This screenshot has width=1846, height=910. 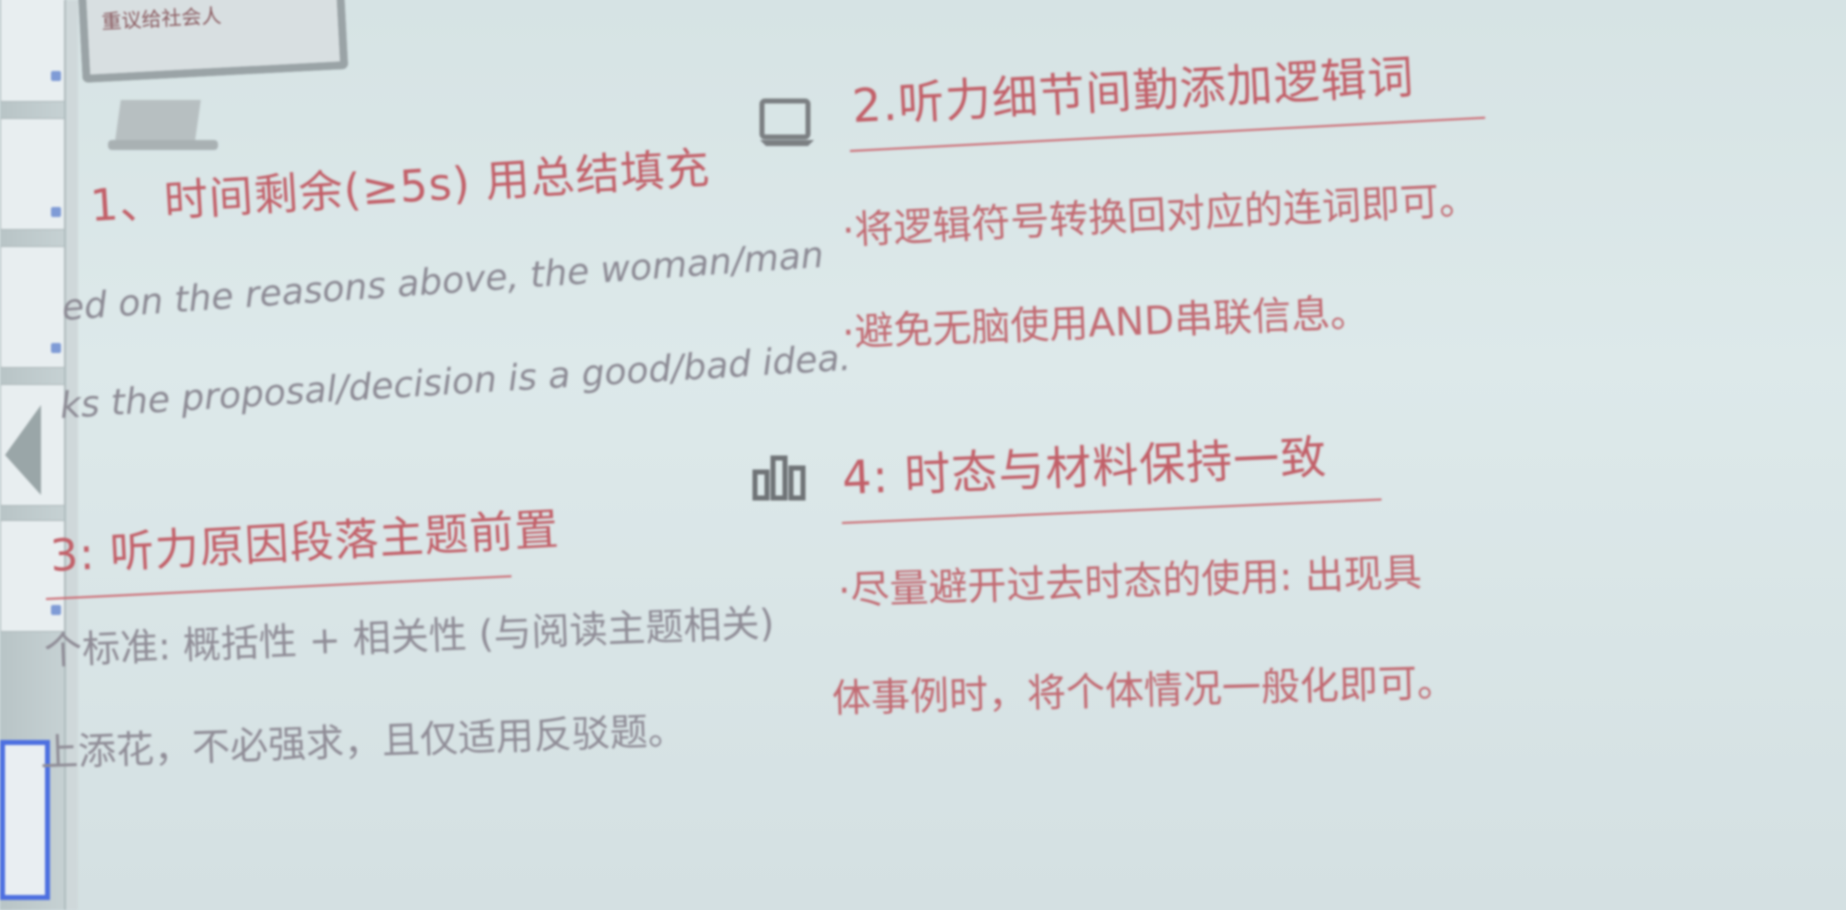 What do you see at coordinates (1160, 215) in the screenshot?
I see `section-2-line-1: ·将逻辑符号转换回对应的连词即可。` at bounding box center [1160, 215].